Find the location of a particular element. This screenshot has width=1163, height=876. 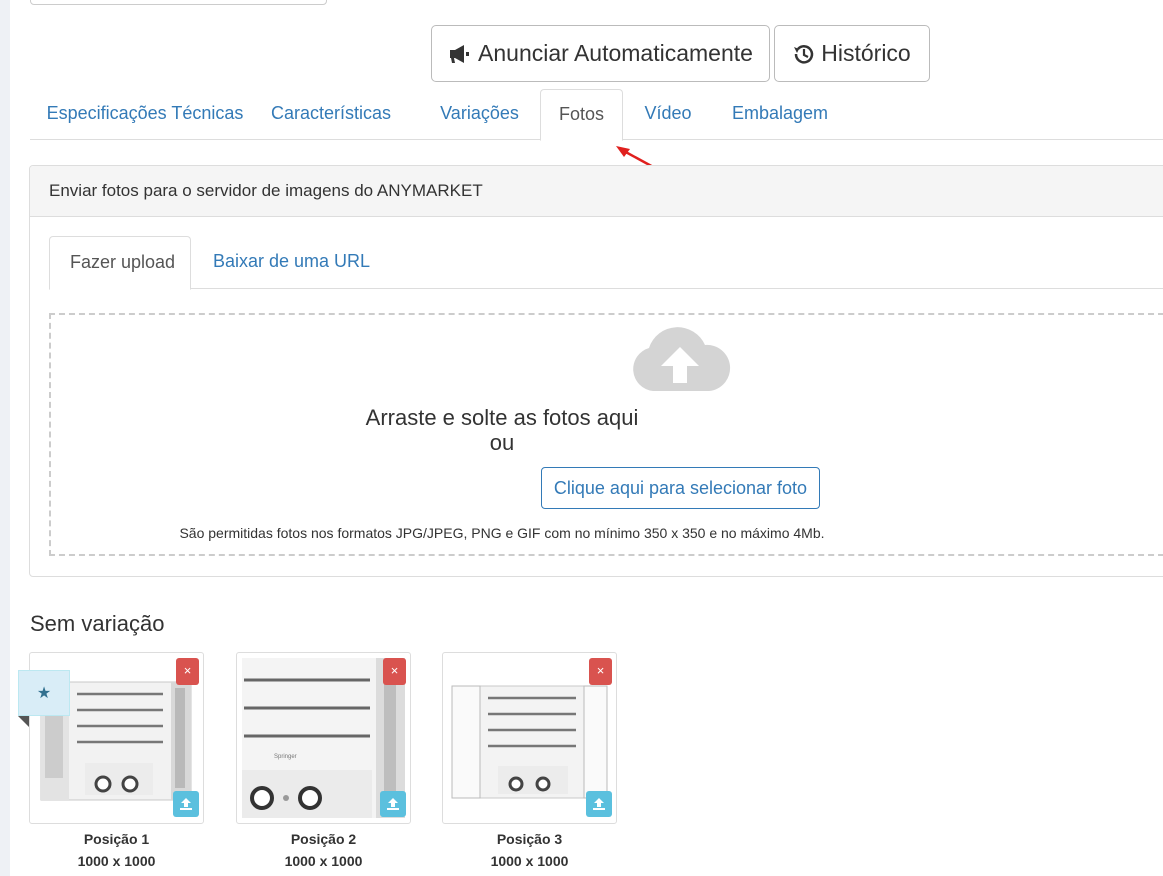

historico-label: Histórico is located at coordinates (866, 53).